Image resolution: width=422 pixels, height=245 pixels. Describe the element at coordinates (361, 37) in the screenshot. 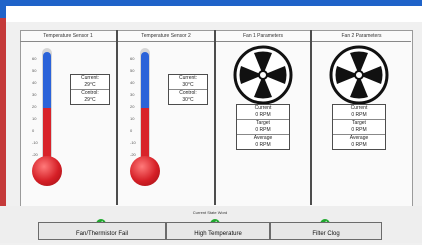

I see `panel-title: Fan 2 Parameters` at that location.